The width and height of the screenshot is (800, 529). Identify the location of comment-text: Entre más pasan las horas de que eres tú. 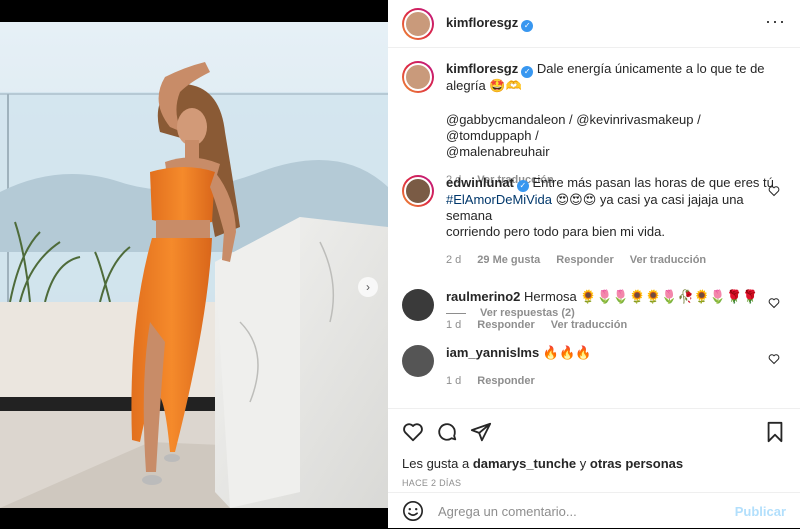
(653, 182).